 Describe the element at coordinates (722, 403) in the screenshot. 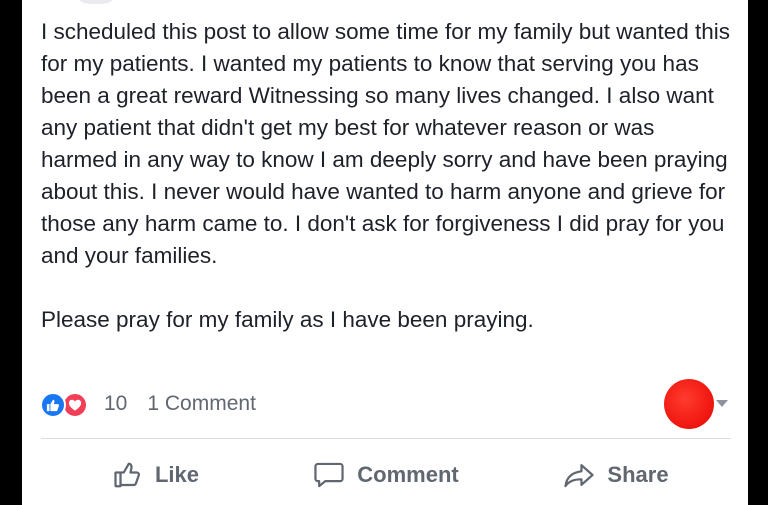

I see `chevron-down-icon` at that location.